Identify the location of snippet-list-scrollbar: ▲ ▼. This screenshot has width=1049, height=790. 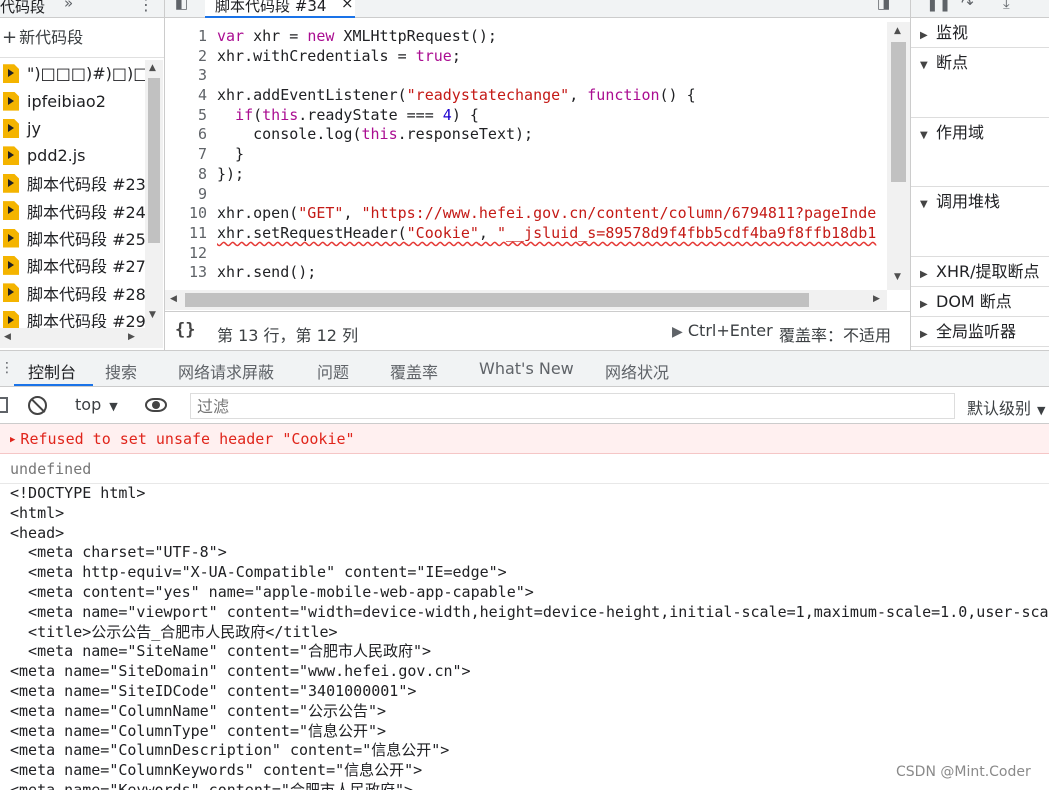
(154, 194).